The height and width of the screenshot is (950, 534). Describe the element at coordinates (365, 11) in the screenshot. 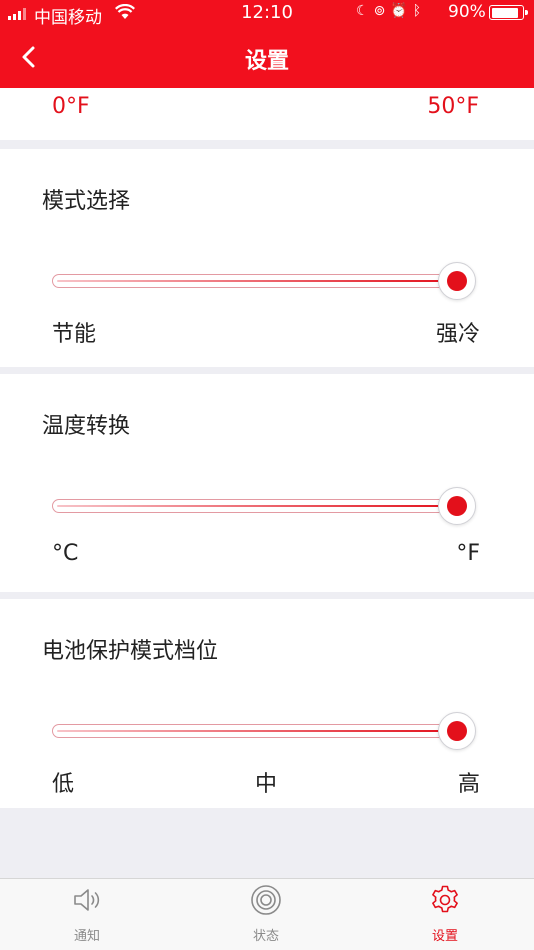

I see `moon-icon: ☾` at that location.